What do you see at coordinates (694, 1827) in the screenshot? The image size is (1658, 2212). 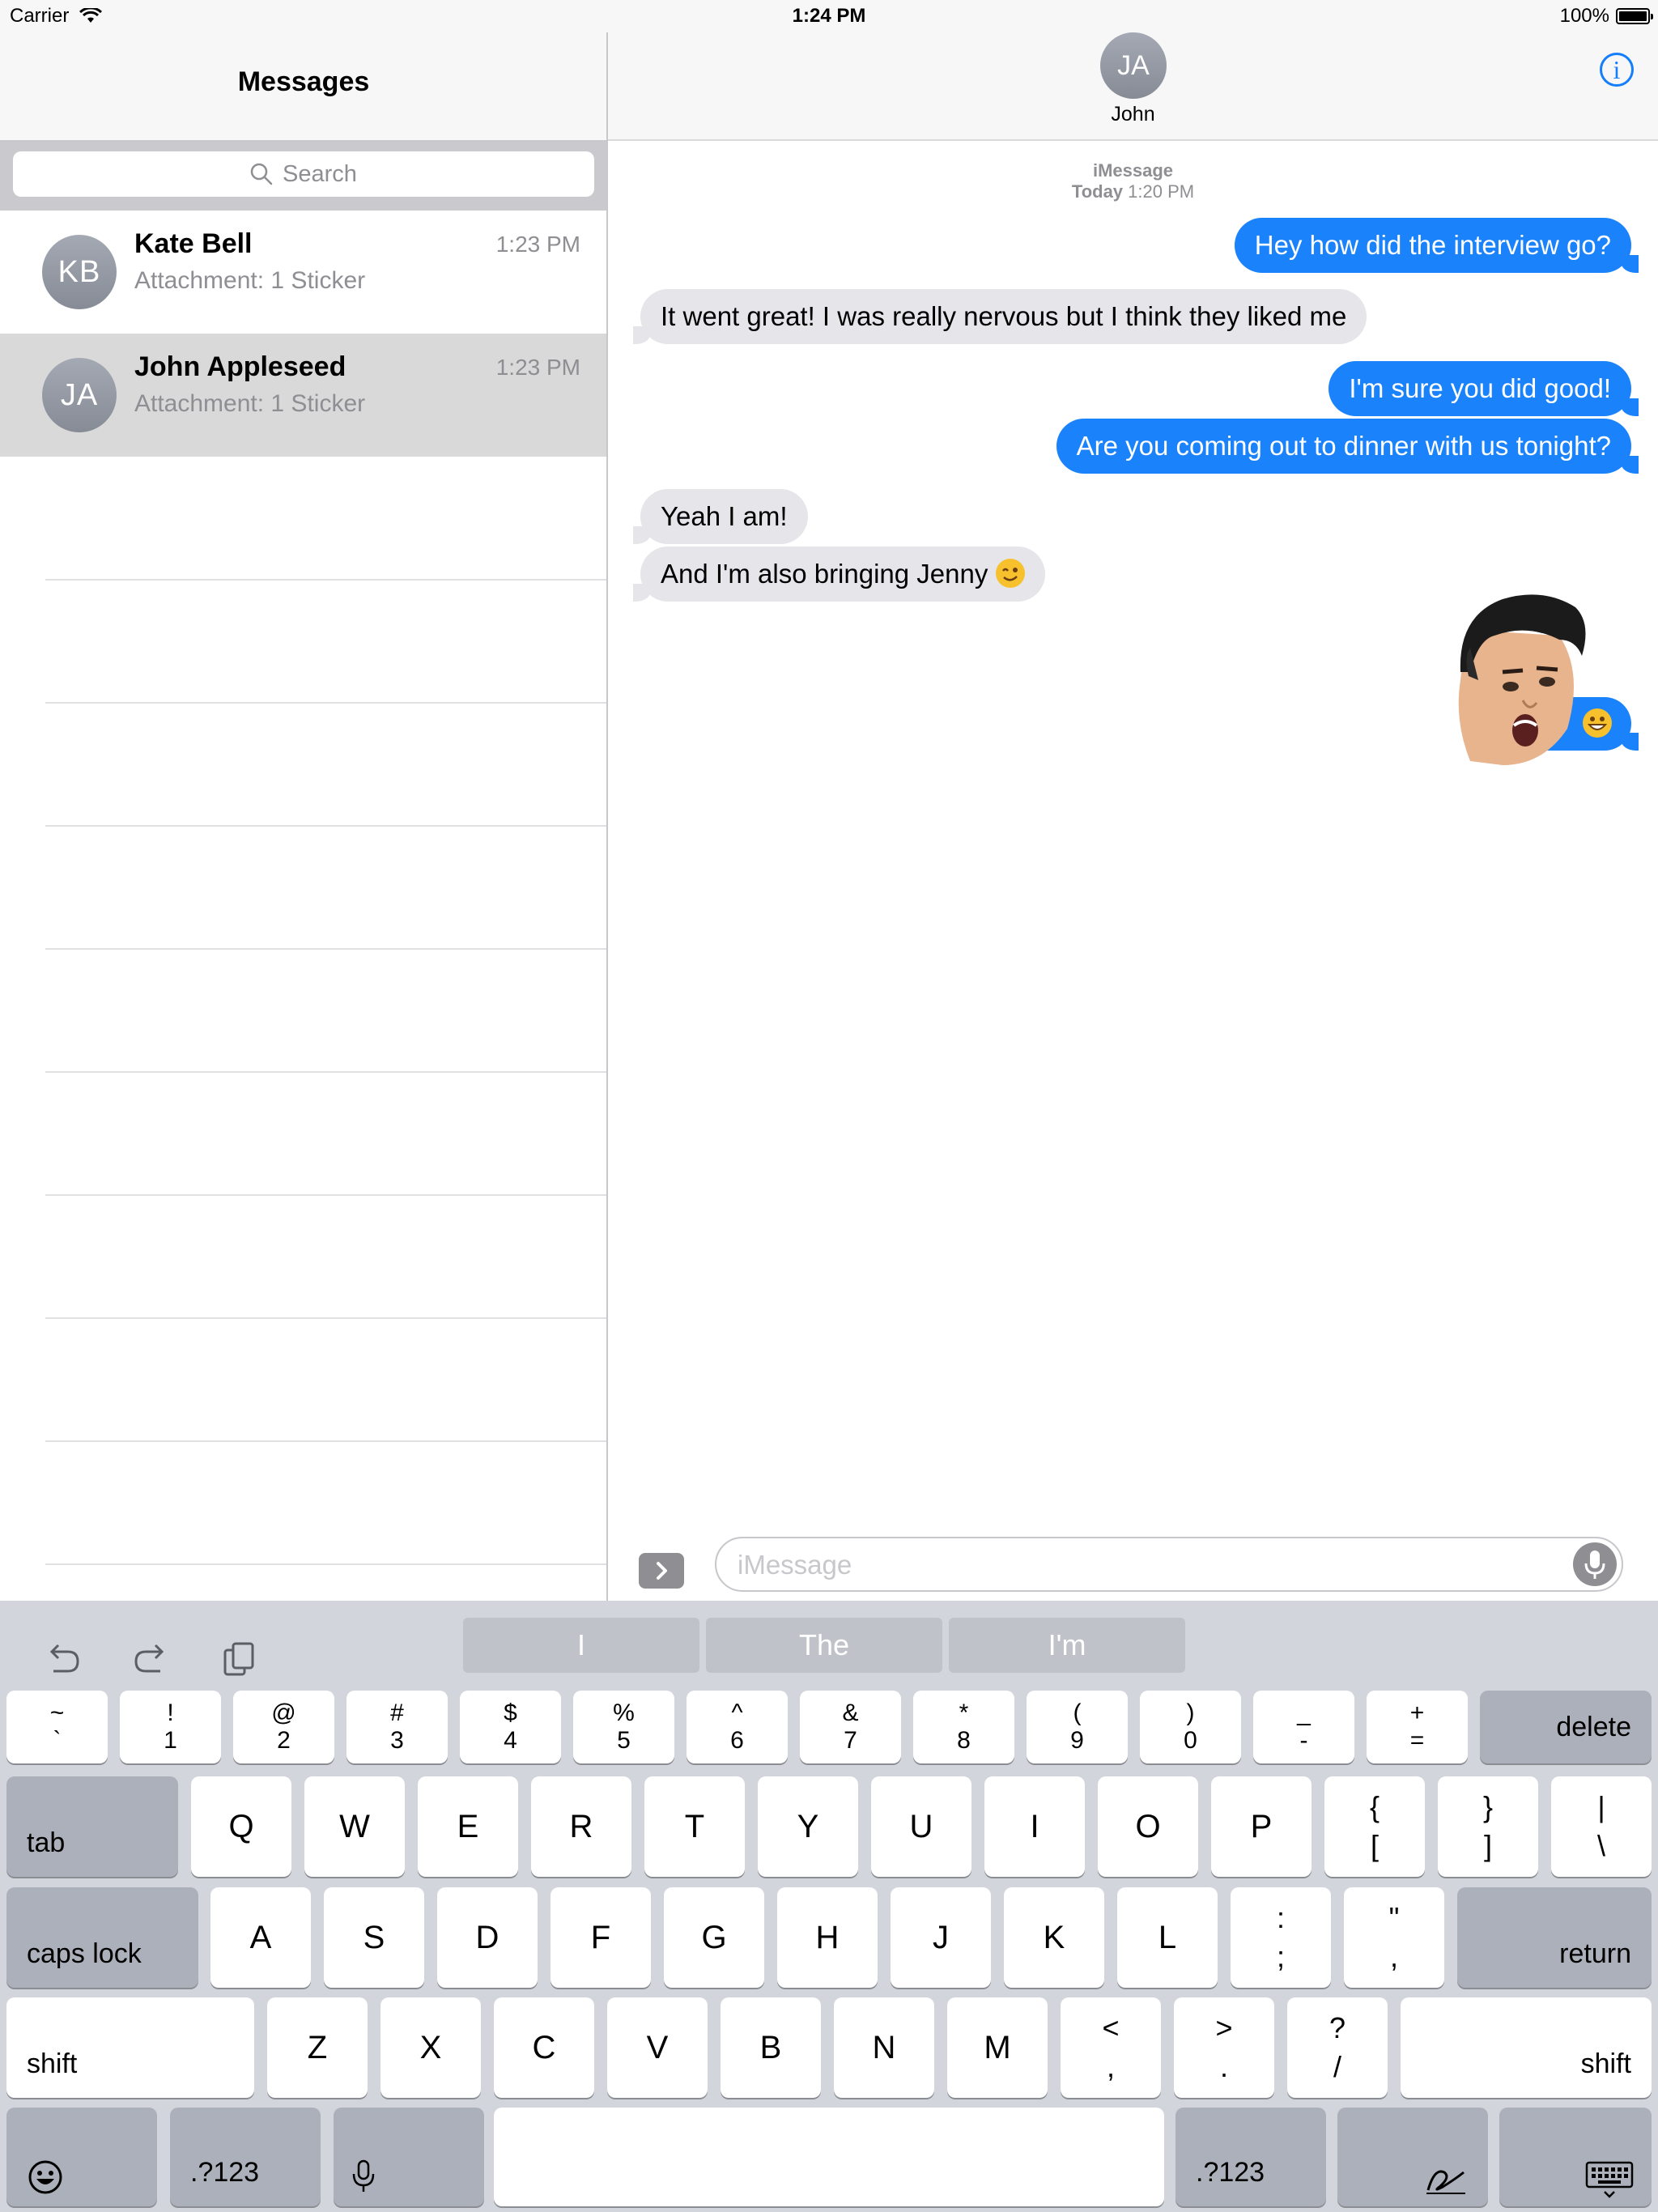 I see `key-t: T` at bounding box center [694, 1827].